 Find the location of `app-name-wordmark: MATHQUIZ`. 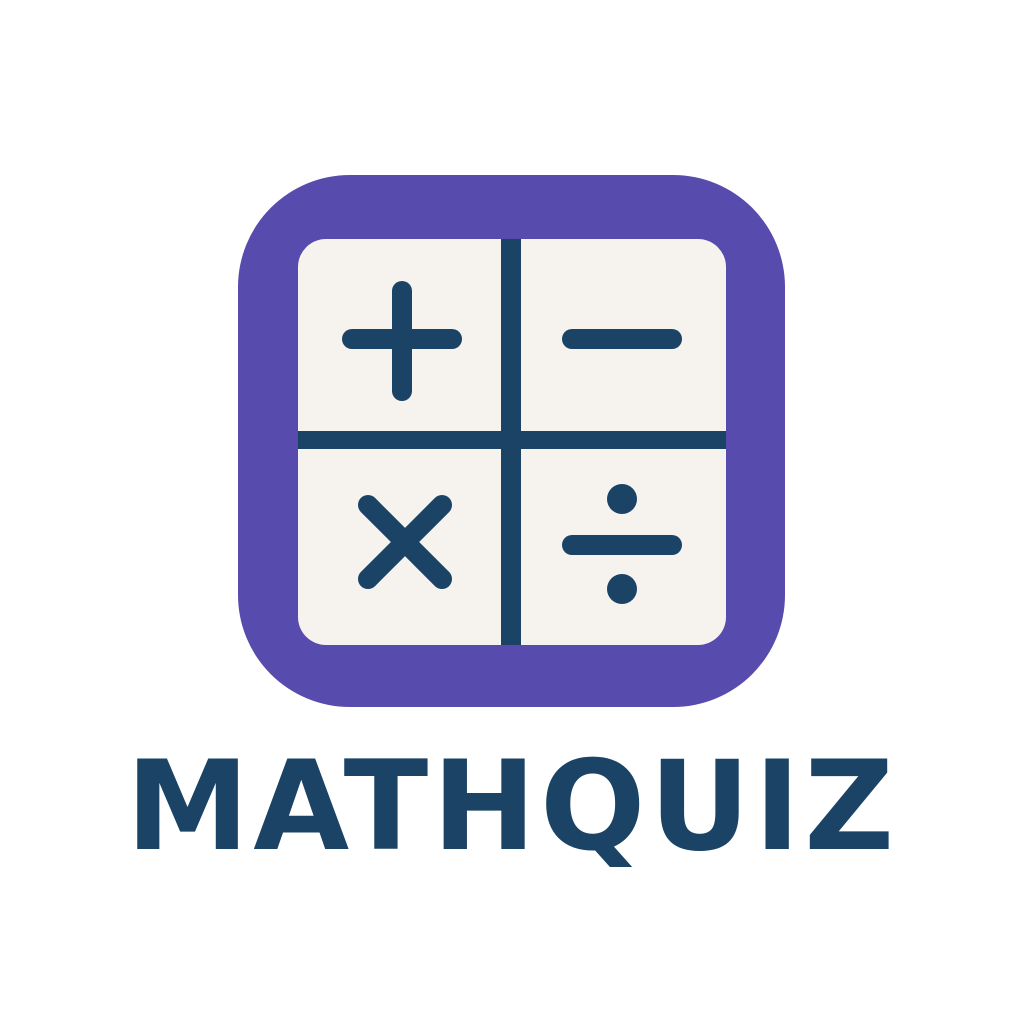

app-name-wordmark: MATHQUIZ is located at coordinates (512, 807).